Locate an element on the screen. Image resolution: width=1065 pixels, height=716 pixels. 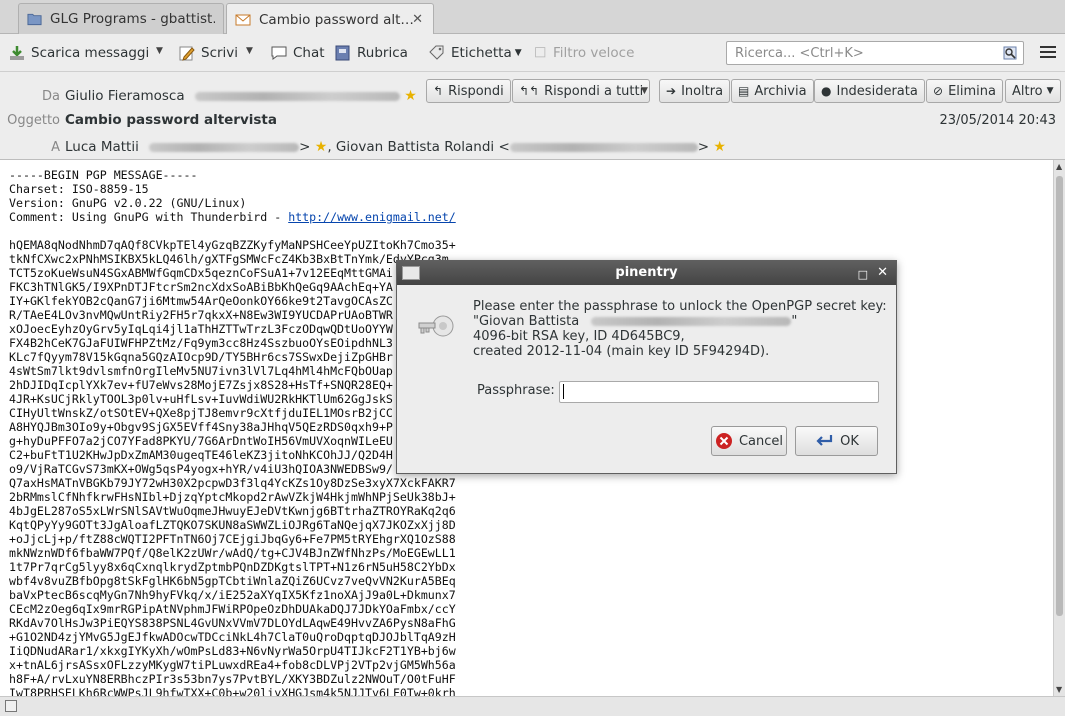
subject-label: Oggetto is located at coordinates (33, 120).